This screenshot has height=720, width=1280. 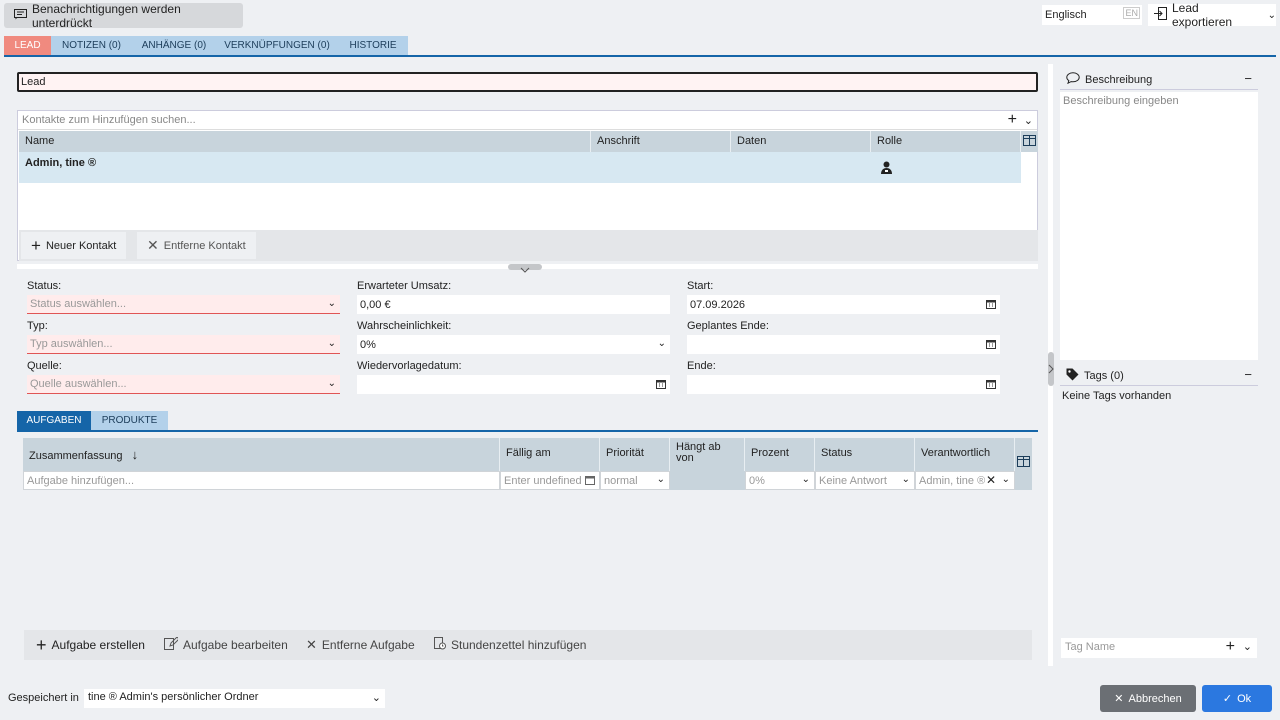 I want to click on add-tag-icon: +, so click(x=1230, y=647).